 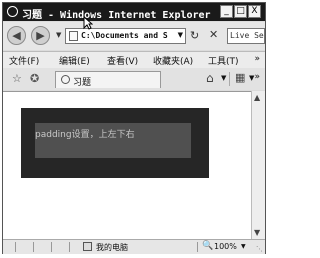 What do you see at coordinates (24, 60) in the screenshot?
I see `menu-file: 文件(F)` at bounding box center [24, 60].